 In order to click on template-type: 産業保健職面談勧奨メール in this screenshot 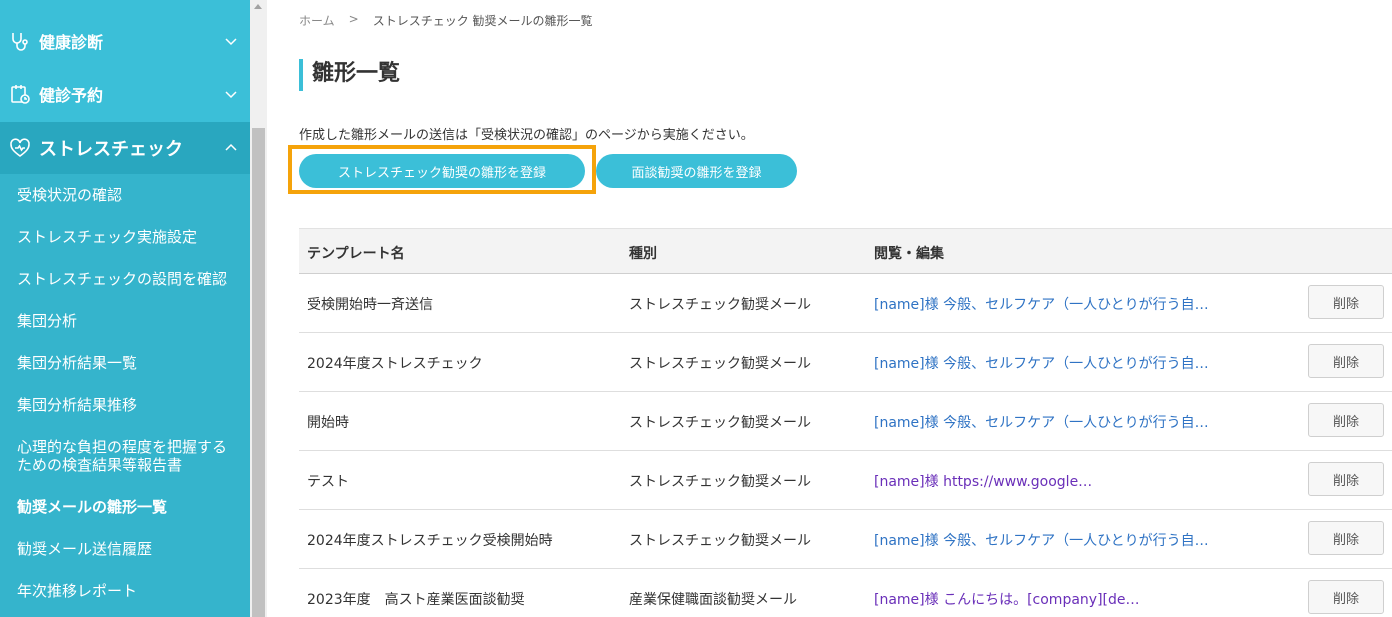, I will do `click(713, 600)`.